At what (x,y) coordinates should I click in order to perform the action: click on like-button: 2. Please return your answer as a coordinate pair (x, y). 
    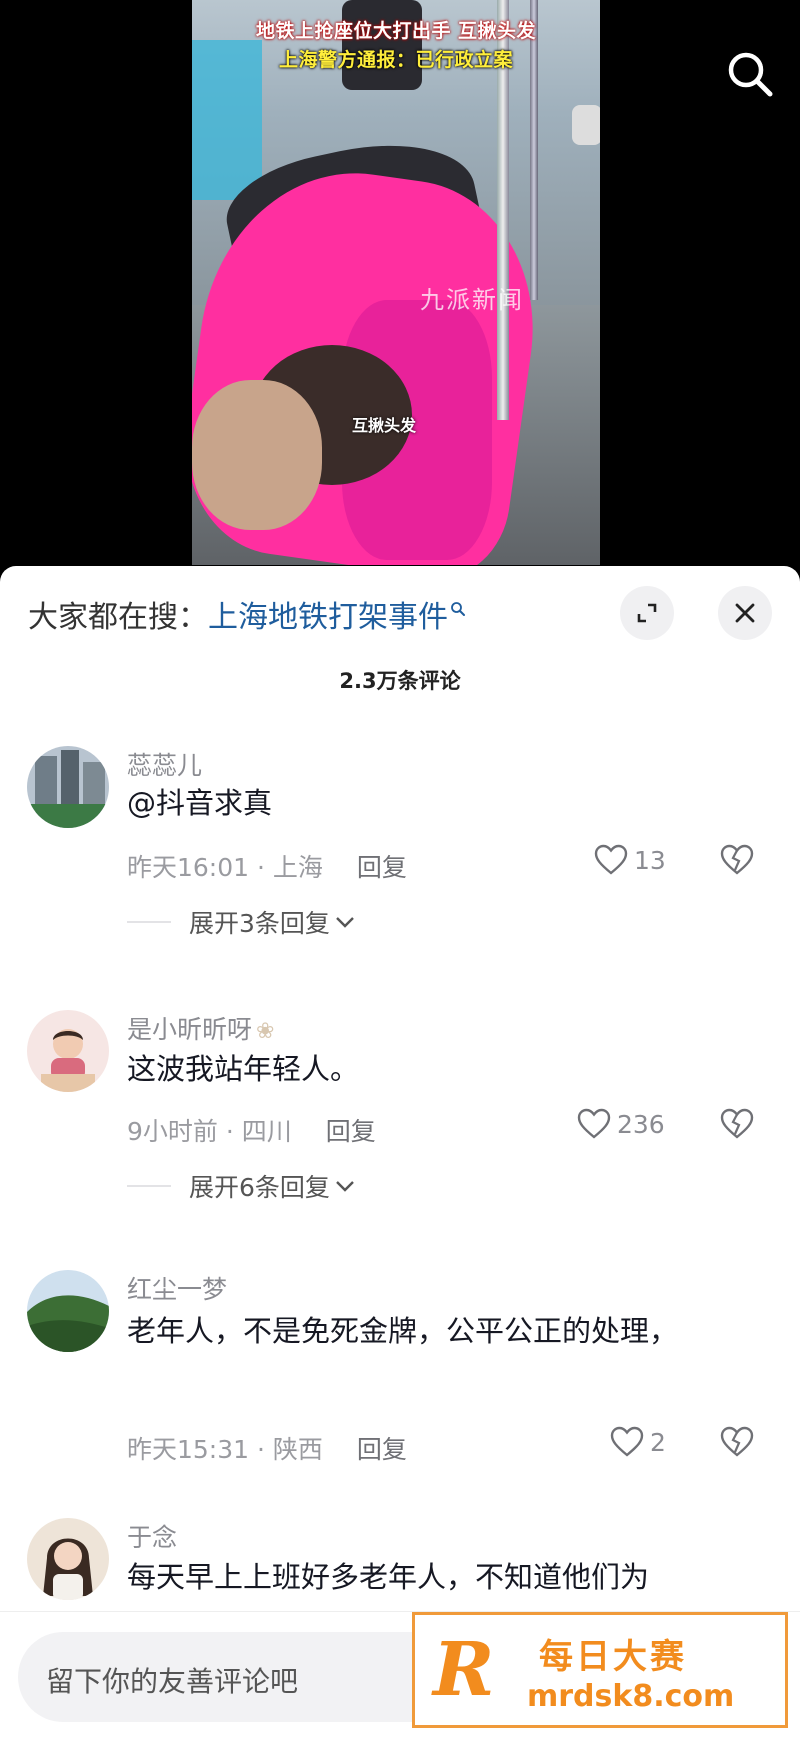
    Looking at the image, I should click on (638, 1442).